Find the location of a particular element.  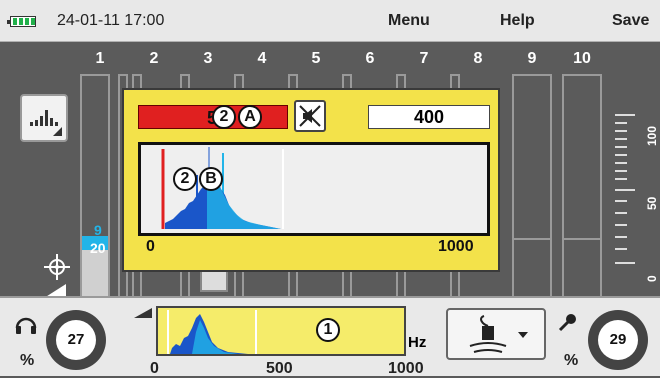

channel-1-bar is located at coordinates (95, 186).